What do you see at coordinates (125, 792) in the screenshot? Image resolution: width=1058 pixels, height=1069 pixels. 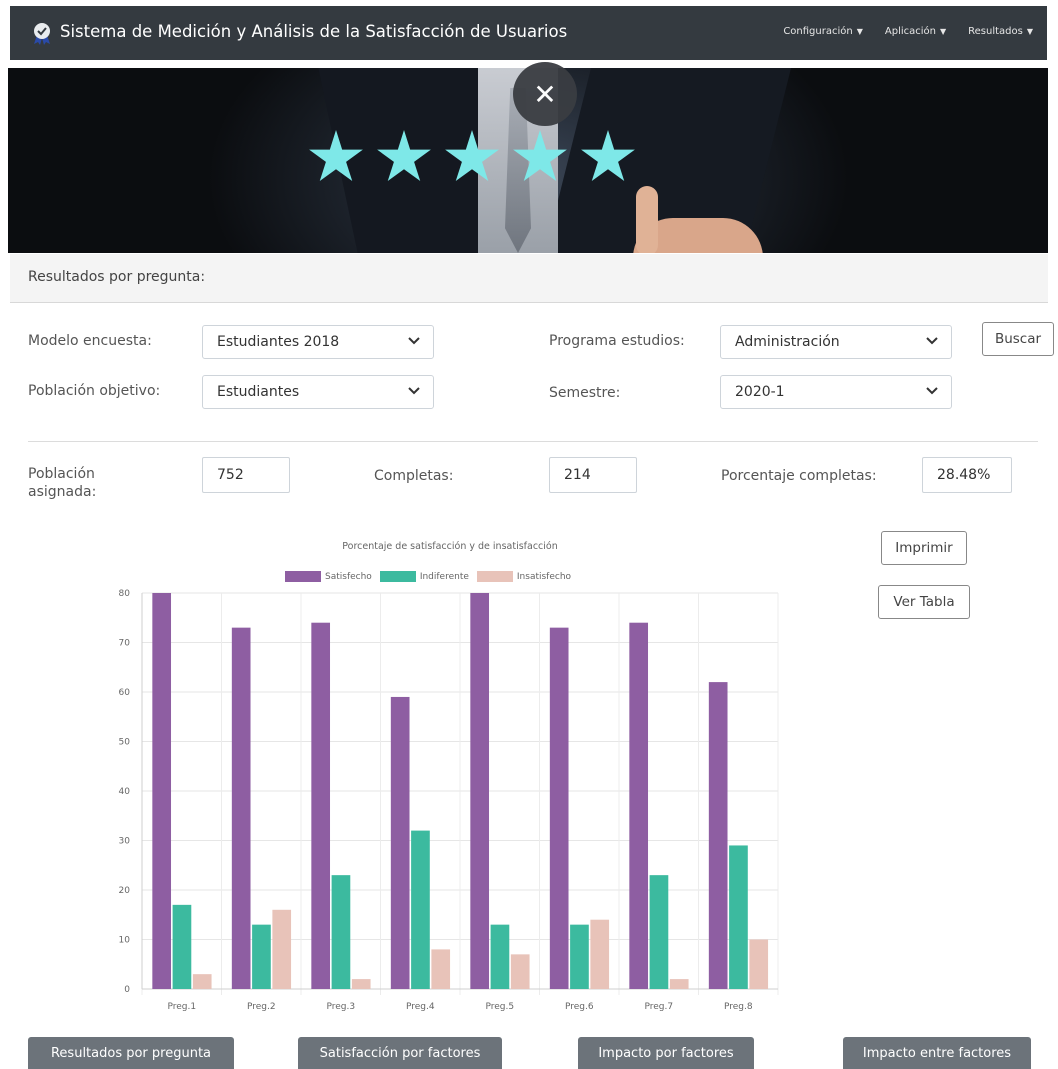 I see `y-tick-label: 40` at bounding box center [125, 792].